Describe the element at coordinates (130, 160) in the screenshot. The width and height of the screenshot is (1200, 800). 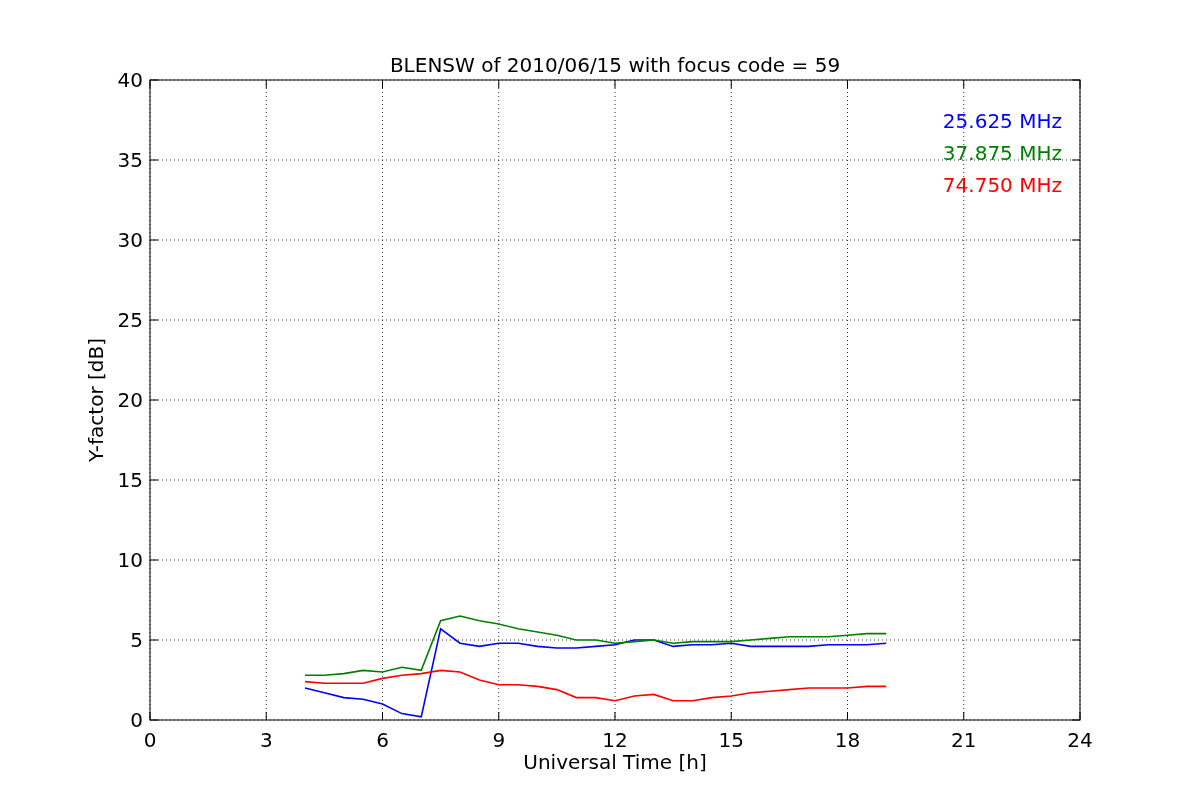
I see `y-tick-label: 35` at that location.